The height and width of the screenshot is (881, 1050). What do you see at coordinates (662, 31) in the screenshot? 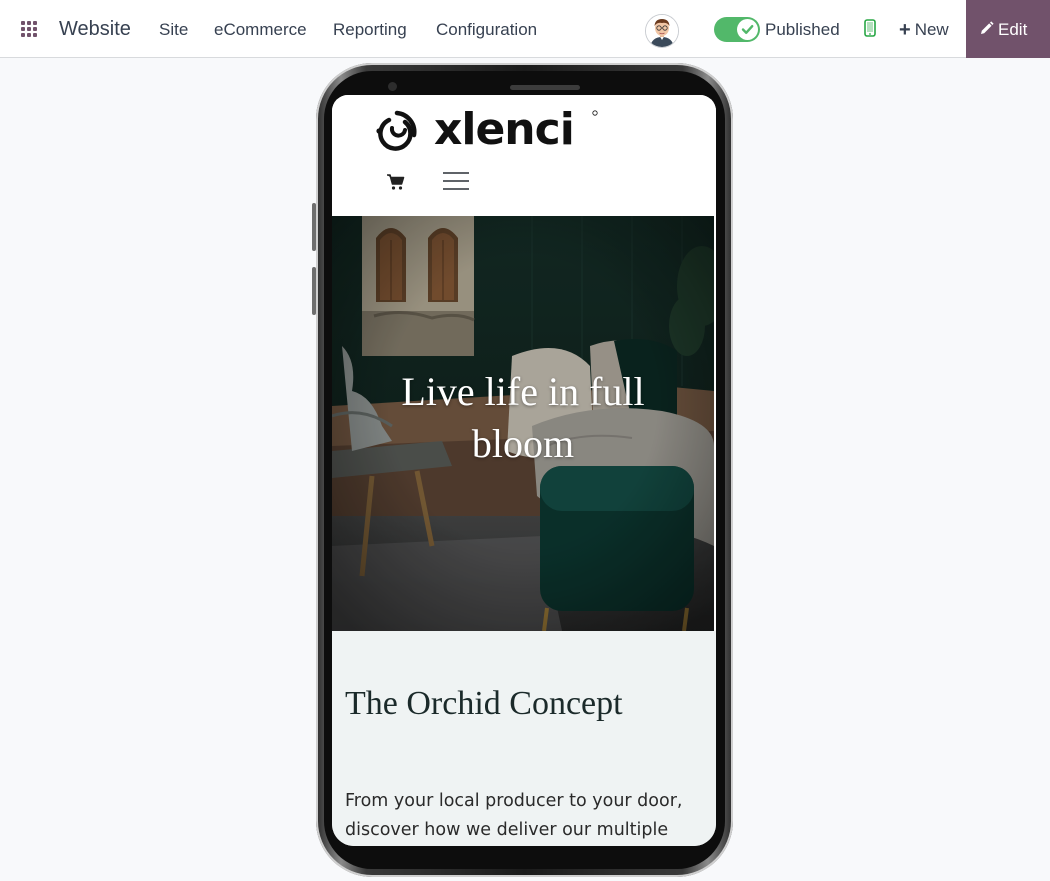
I see `user-avatar` at bounding box center [662, 31].